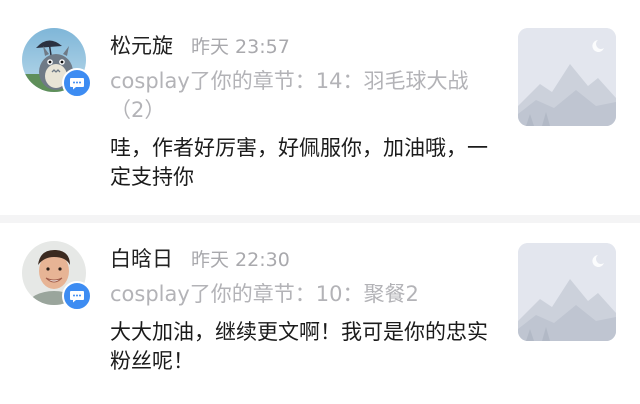 This screenshot has width=640, height=404. I want to click on timestamp: 昨天 23:57, so click(240, 47).